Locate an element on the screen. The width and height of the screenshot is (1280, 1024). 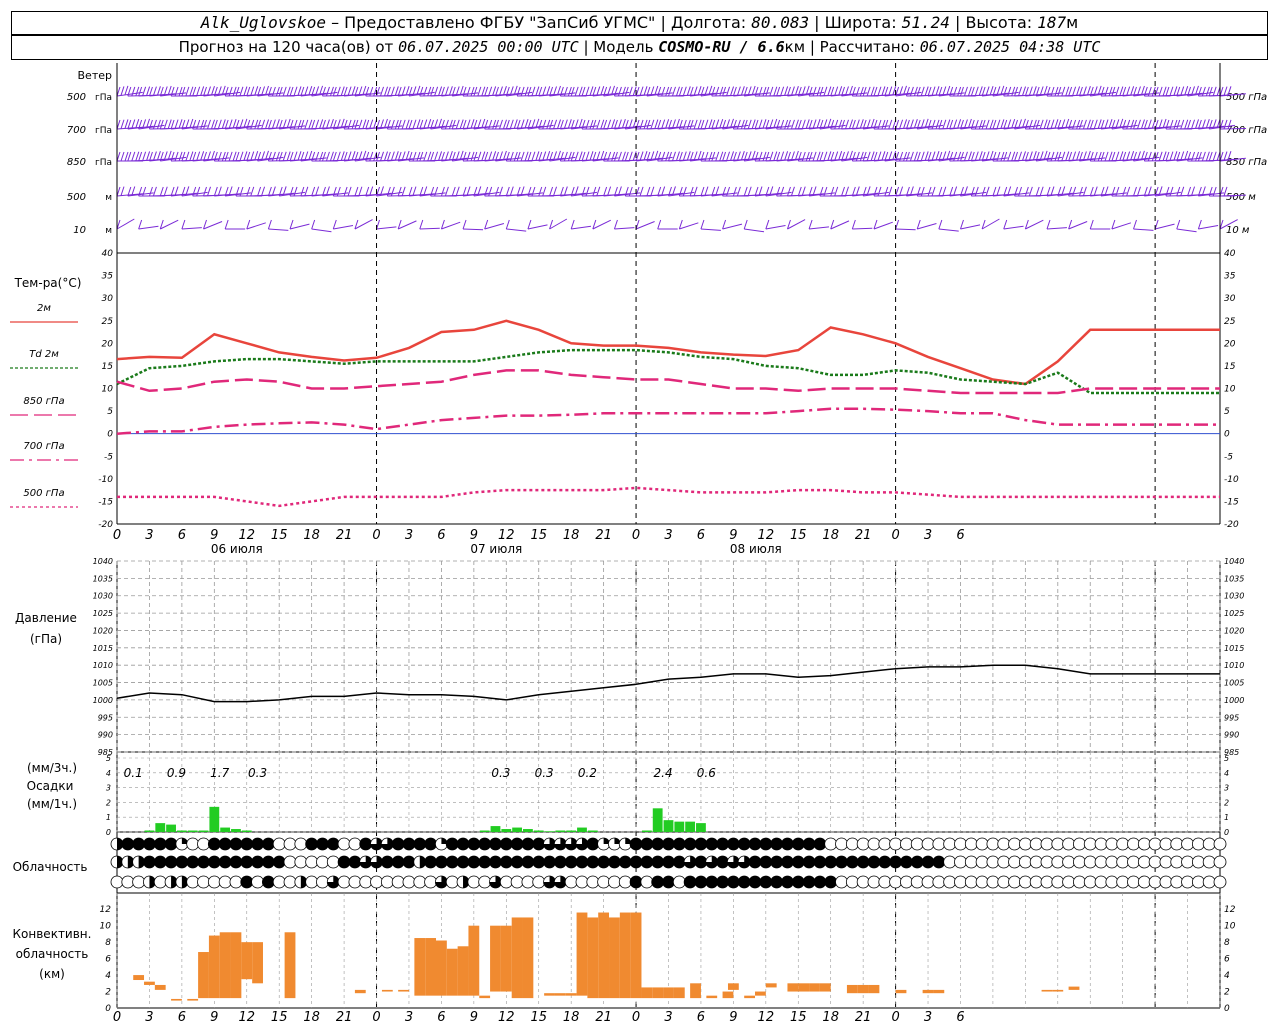
temp-y-tick: 5 is located at coordinates (110, 412).